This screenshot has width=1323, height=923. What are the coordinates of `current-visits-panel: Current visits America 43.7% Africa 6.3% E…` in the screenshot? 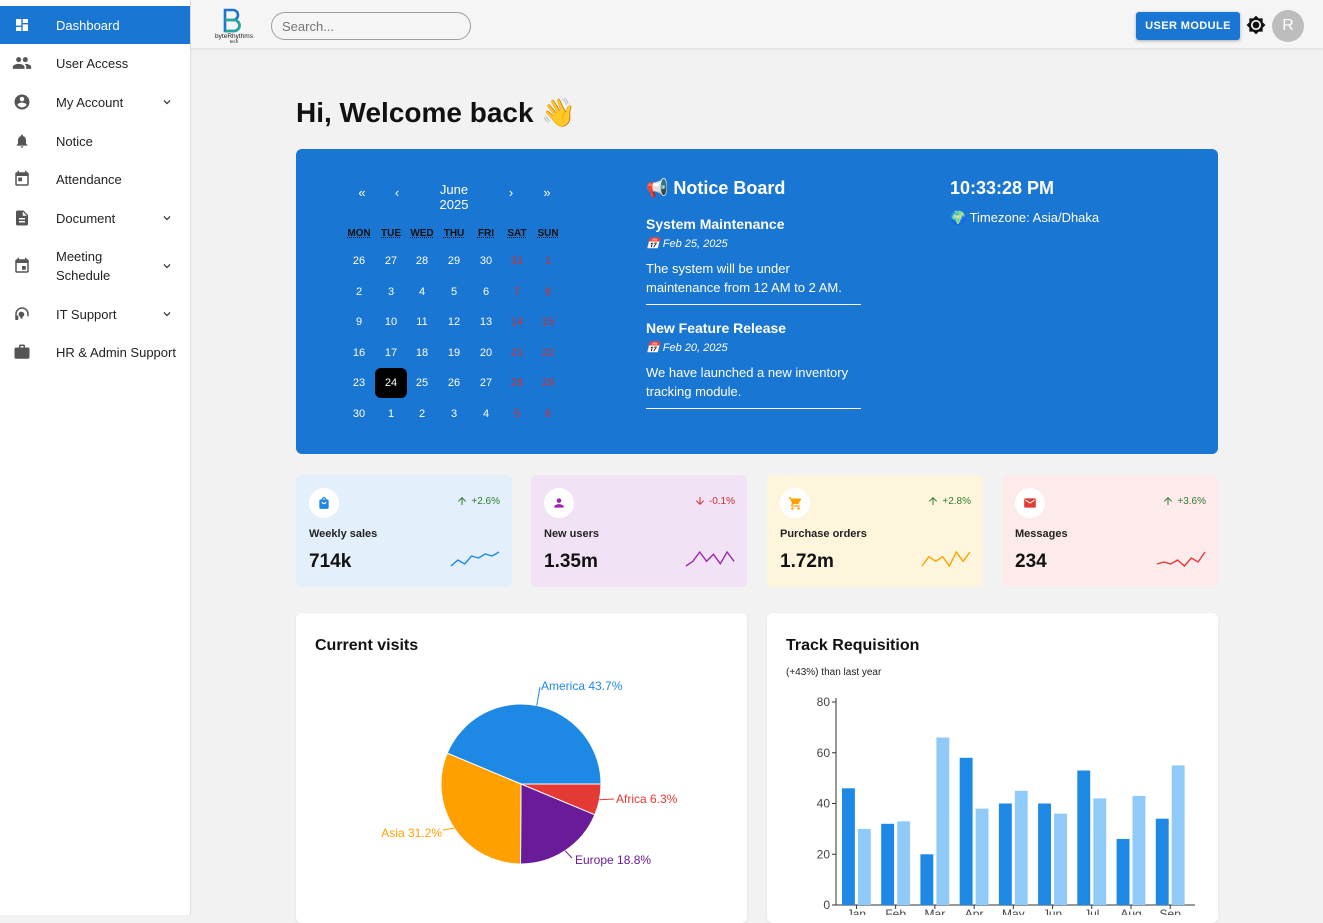 It's located at (521, 768).